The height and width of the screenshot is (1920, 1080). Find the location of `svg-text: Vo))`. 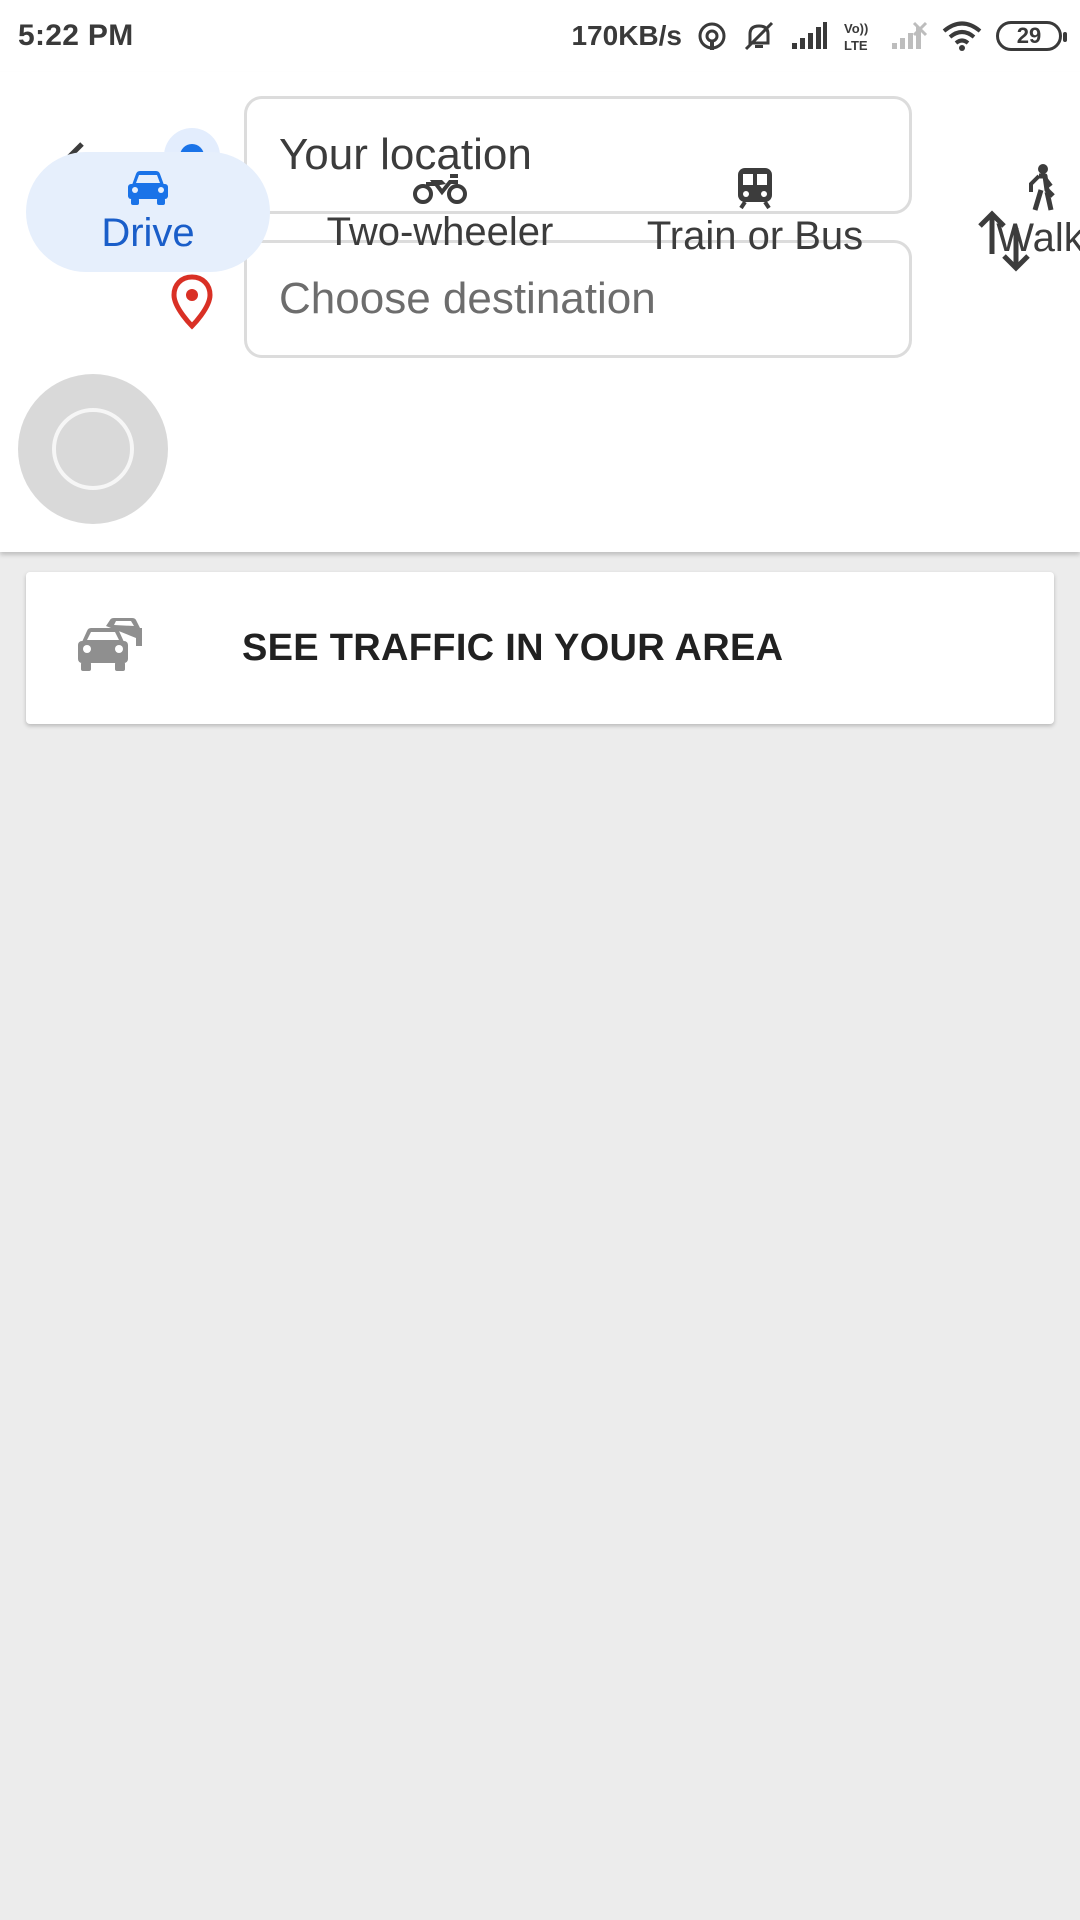

svg-text: Vo)) is located at coordinates (856, 28).